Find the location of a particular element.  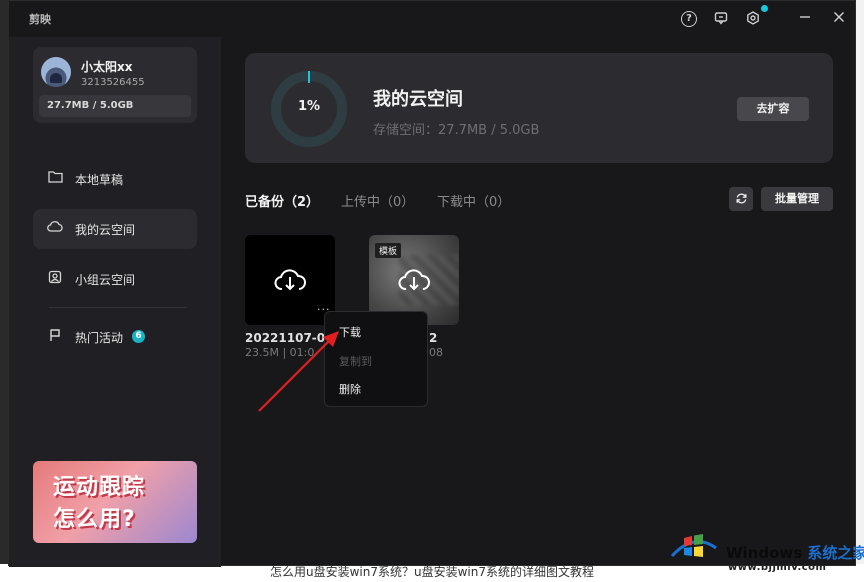

expand-storage-button: 去扩容 is located at coordinates (773, 109).